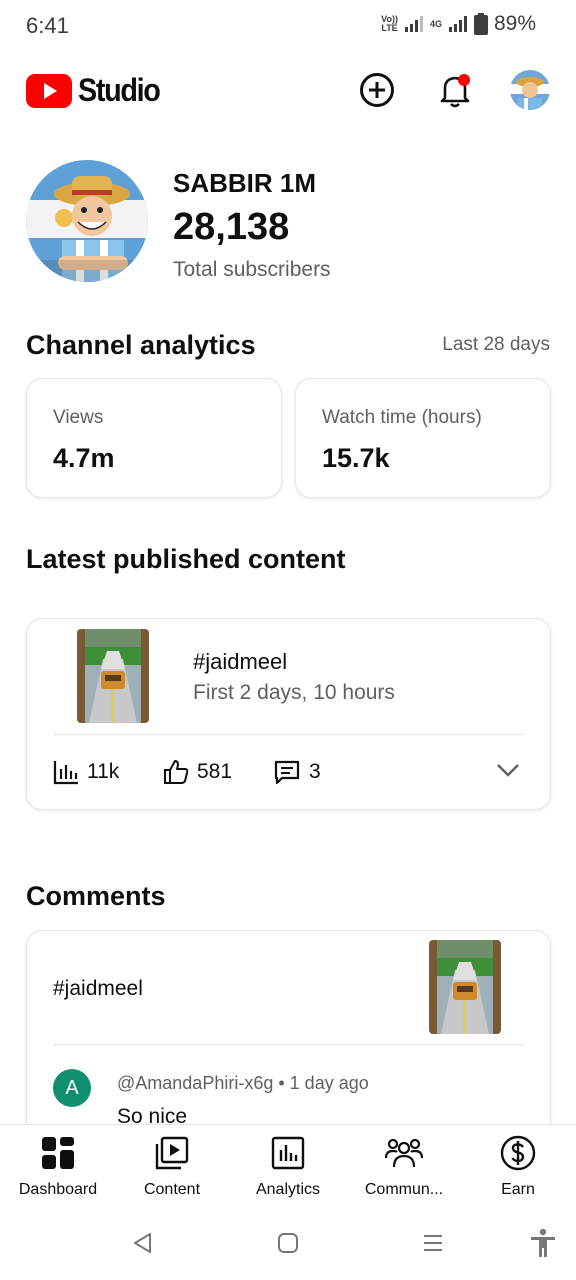 Image resolution: width=576 pixels, height=1280 pixels. I want to click on subscriber-label: Total subscribers, so click(252, 269).